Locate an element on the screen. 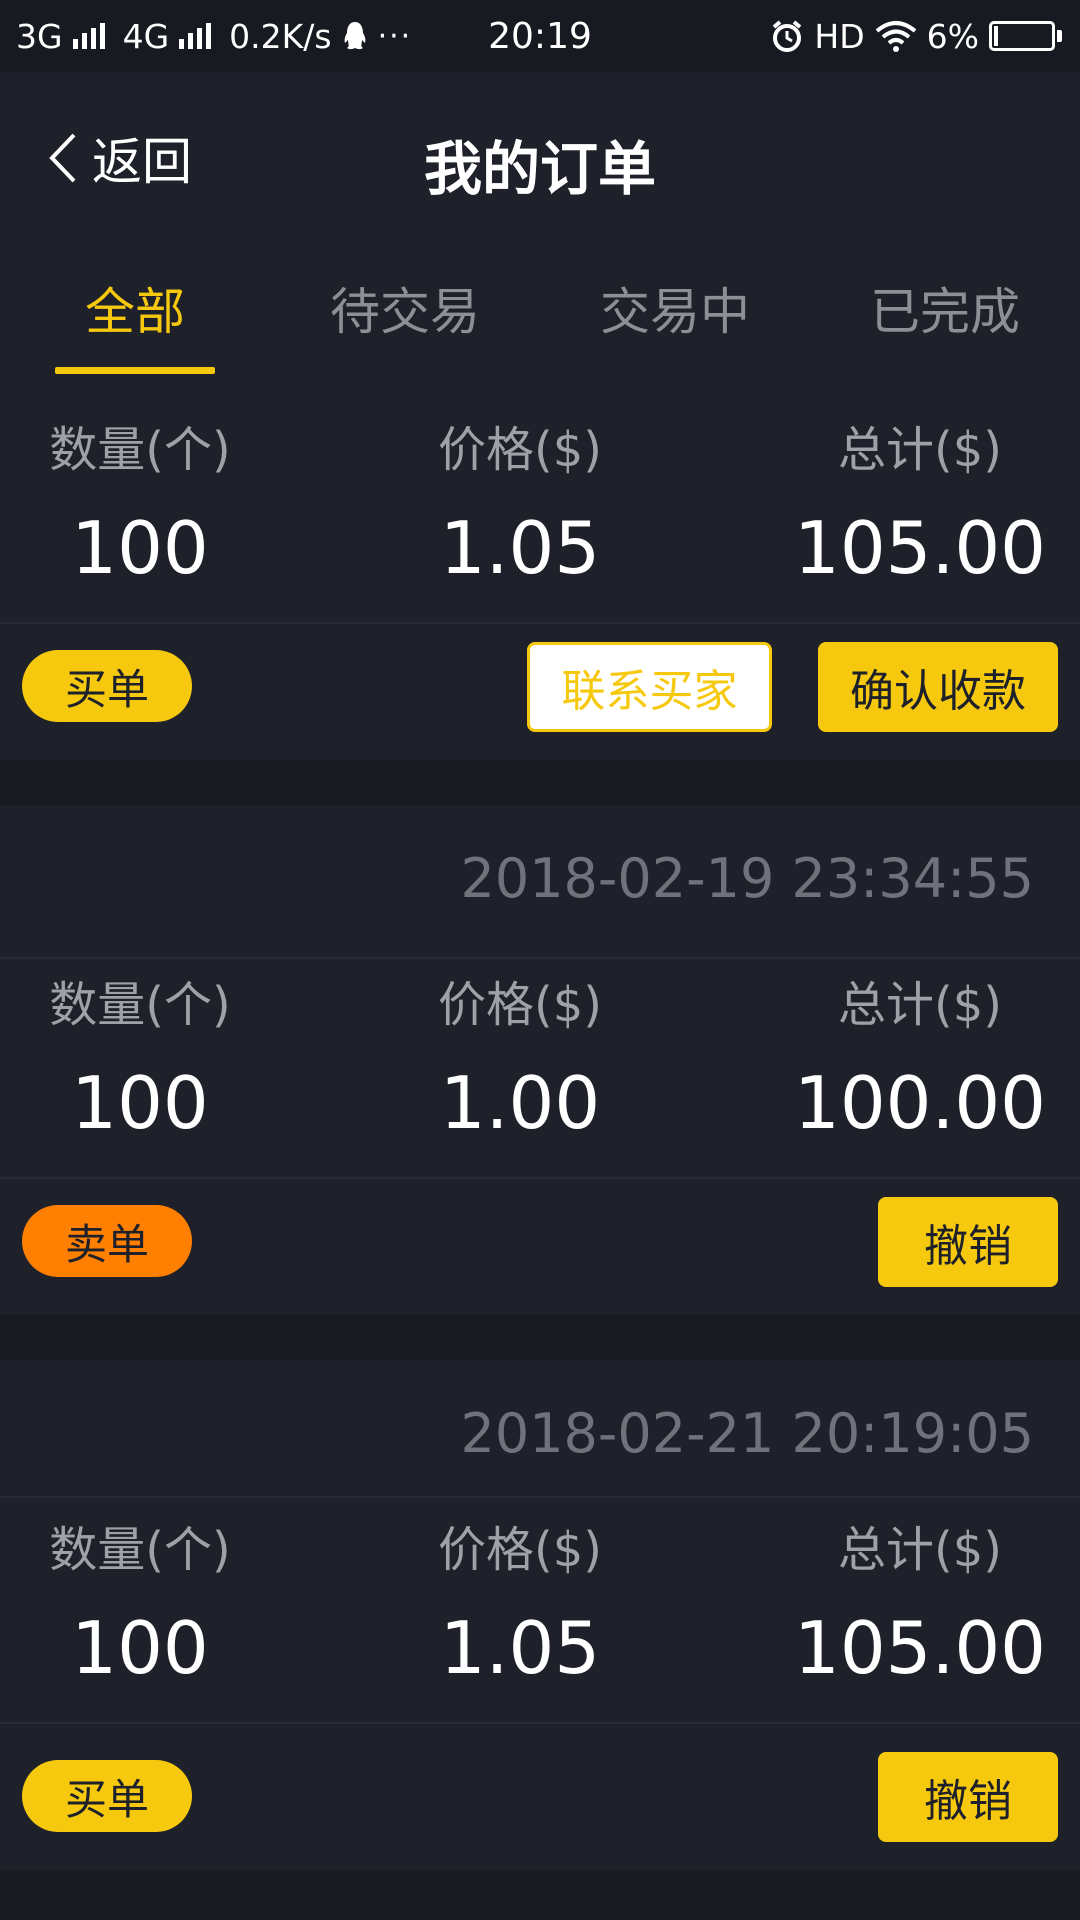  page-title: 我的订单 is located at coordinates (539, 169).